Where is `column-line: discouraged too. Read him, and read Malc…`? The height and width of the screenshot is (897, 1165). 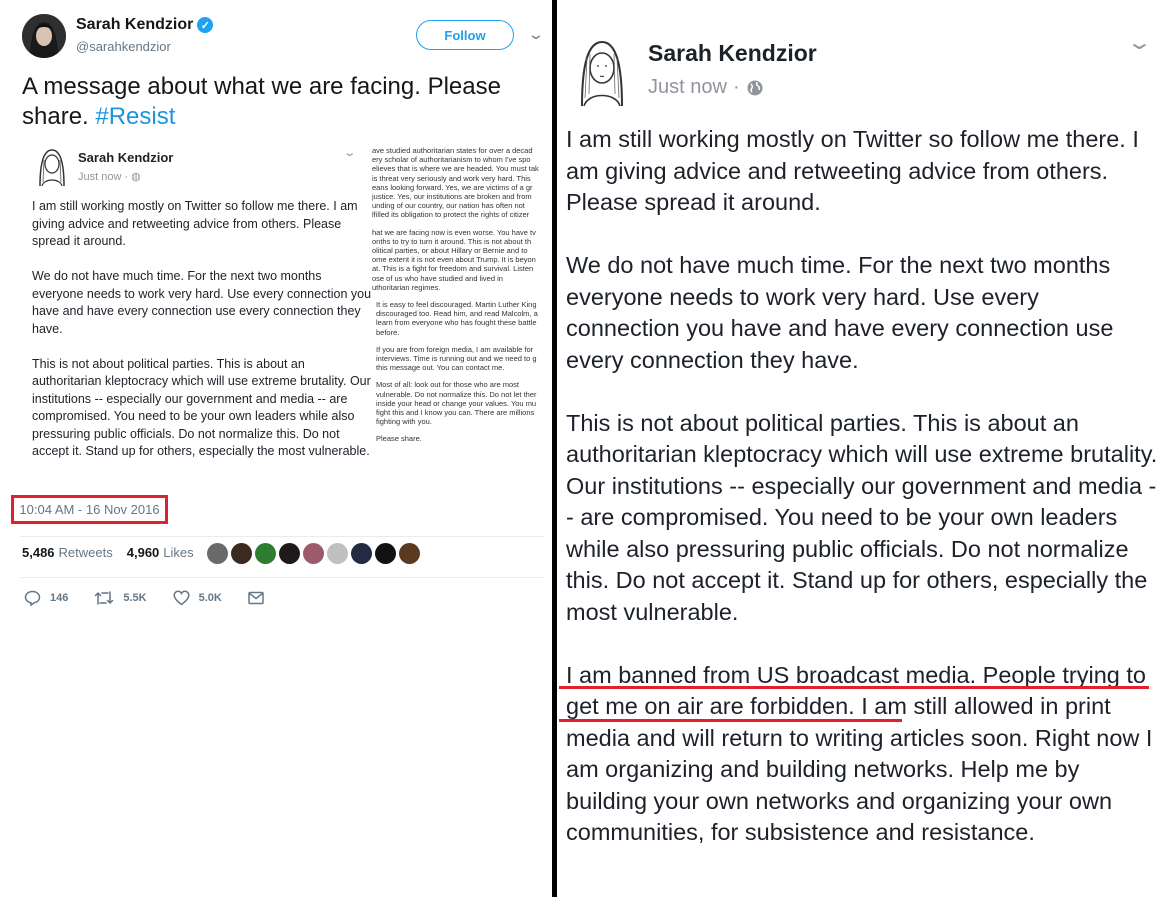
column-line: discouraged too. Read him, and read Malc… is located at coordinates (457, 314).